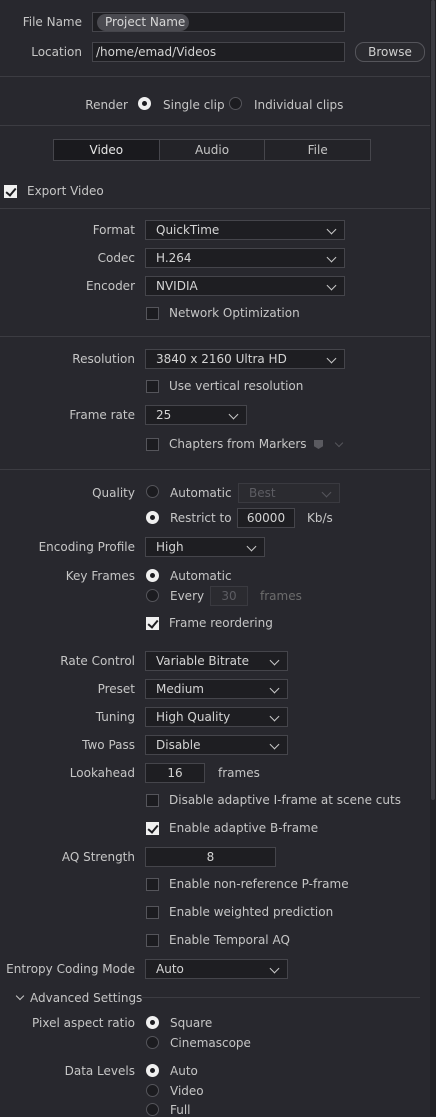  What do you see at coordinates (205, 547) in the screenshot?
I see `encoding-profile-dropdown: High` at bounding box center [205, 547].